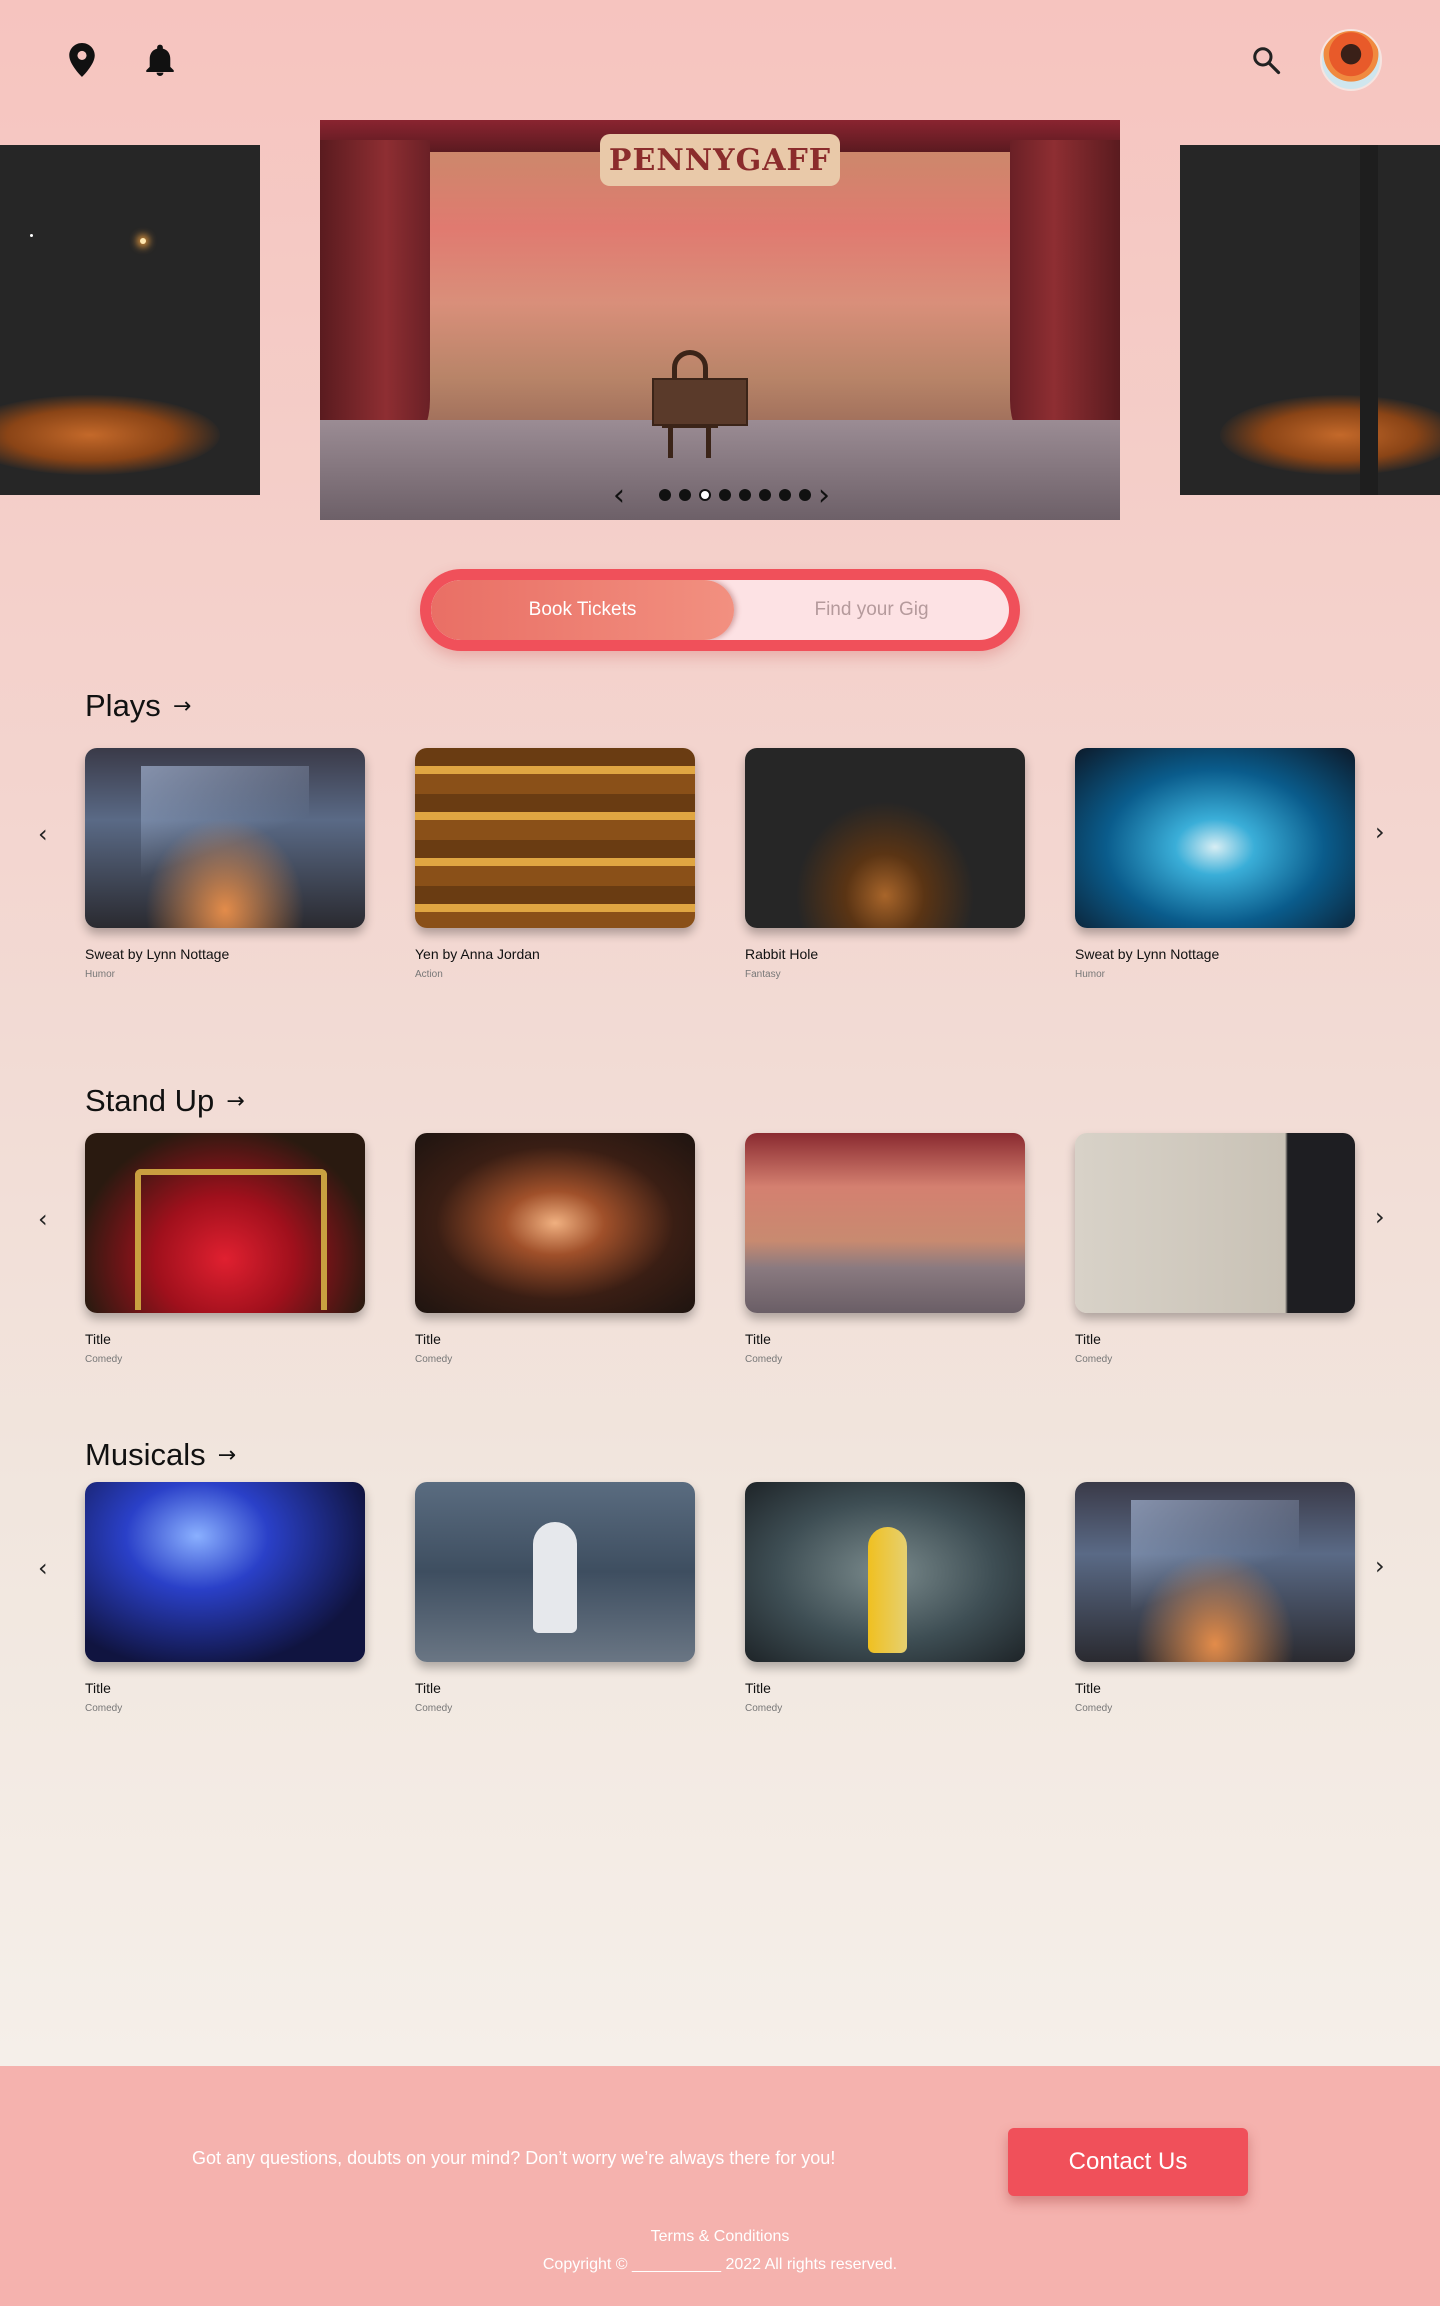 The width and height of the screenshot is (1440, 2306). What do you see at coordinates (150, 1100) in the screenshot?
I see `section-title-label: Stand Up` at bounding box center [150, 1100].